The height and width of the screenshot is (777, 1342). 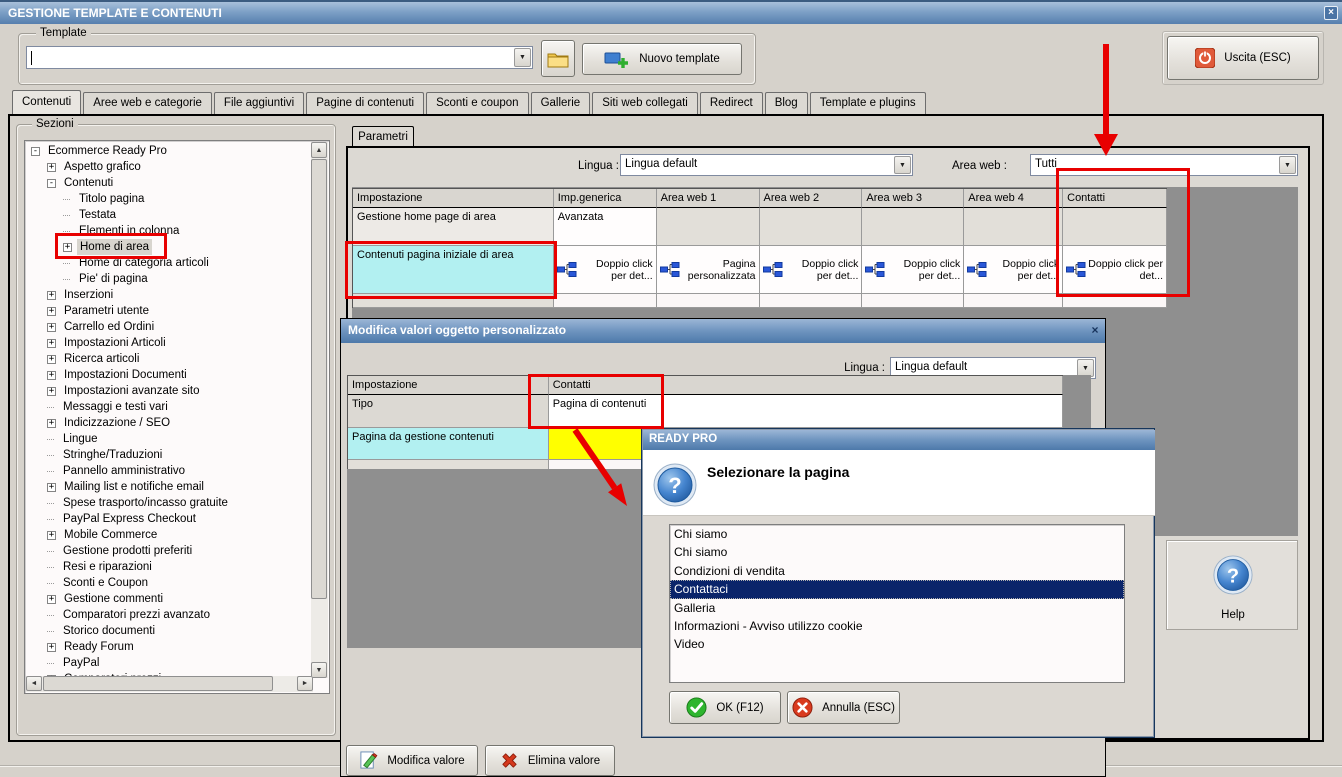 What do you see at coordinates (169, 439) in the screenshot?
I see `tree-item-lingue: Lingue` at bounding box center [169, 439].